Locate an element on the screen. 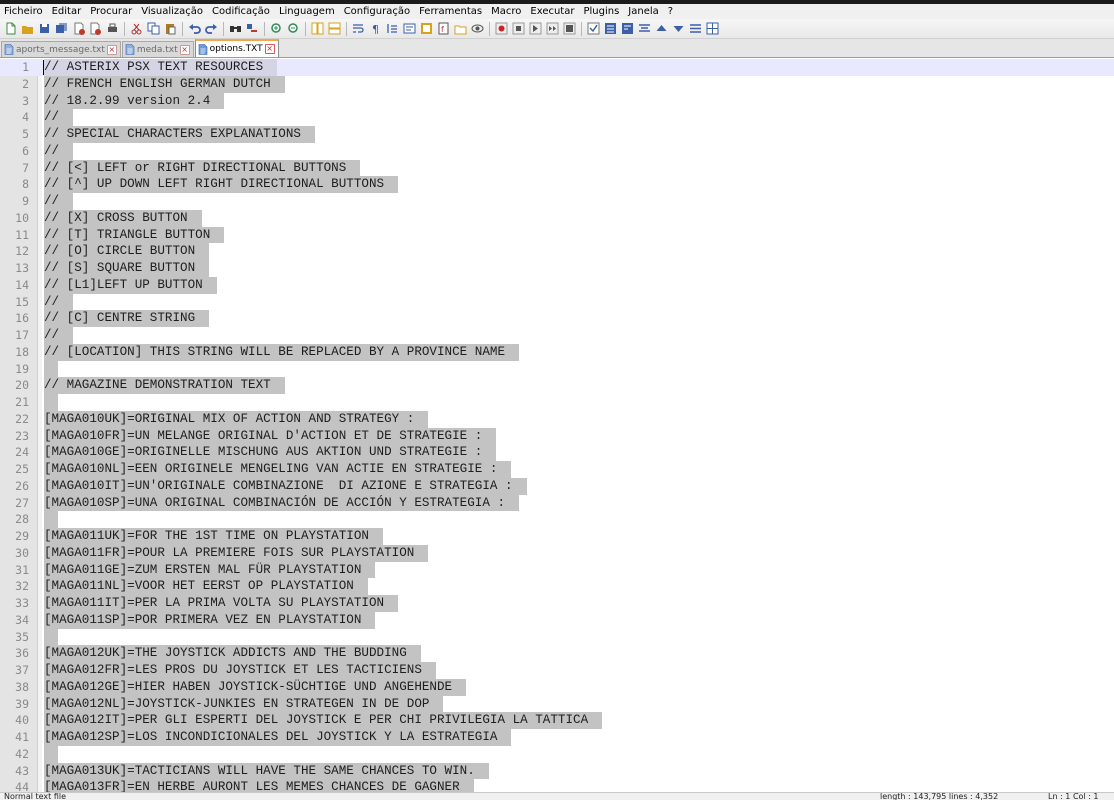 The image size is (1114, 800). document-map-button is located at coordinates (427, 29).